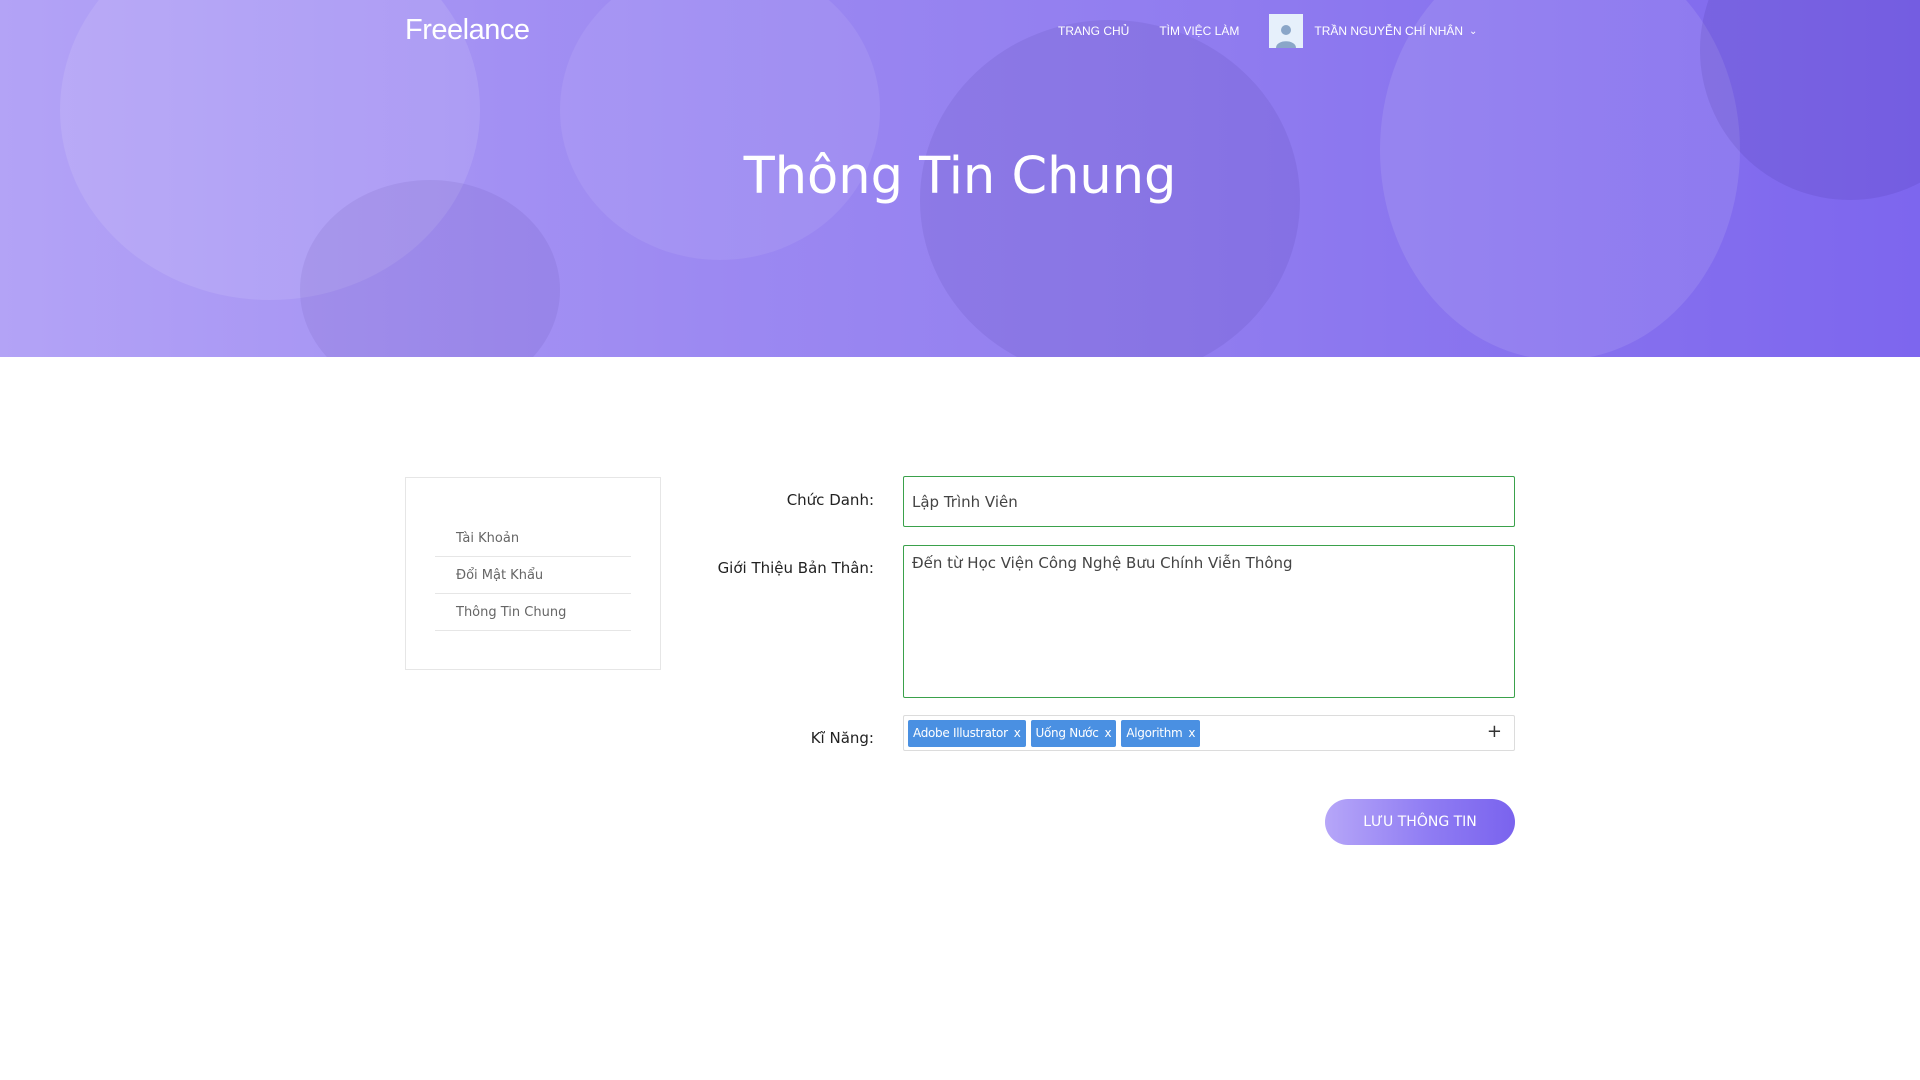  I want to click on nav-find-jobs-link: TÌM VIỆC LÀM, so click(1199, 31).